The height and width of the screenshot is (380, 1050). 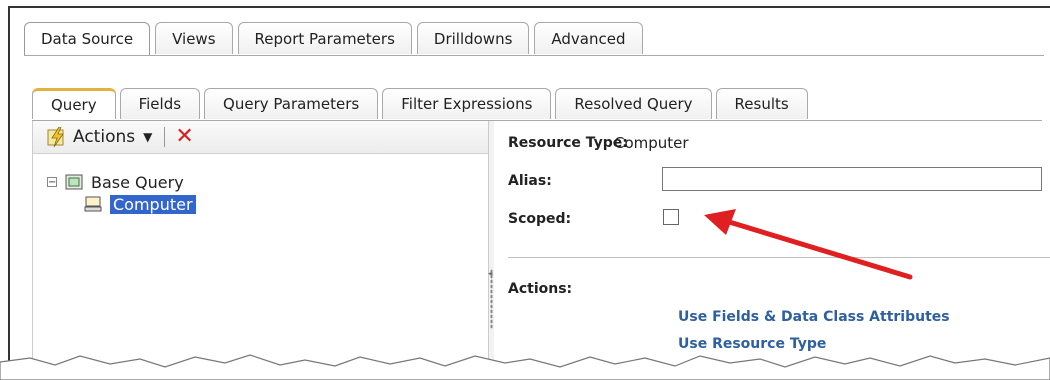 I want to click on tab-advanced: Advanced, so click(x=588, y=38).